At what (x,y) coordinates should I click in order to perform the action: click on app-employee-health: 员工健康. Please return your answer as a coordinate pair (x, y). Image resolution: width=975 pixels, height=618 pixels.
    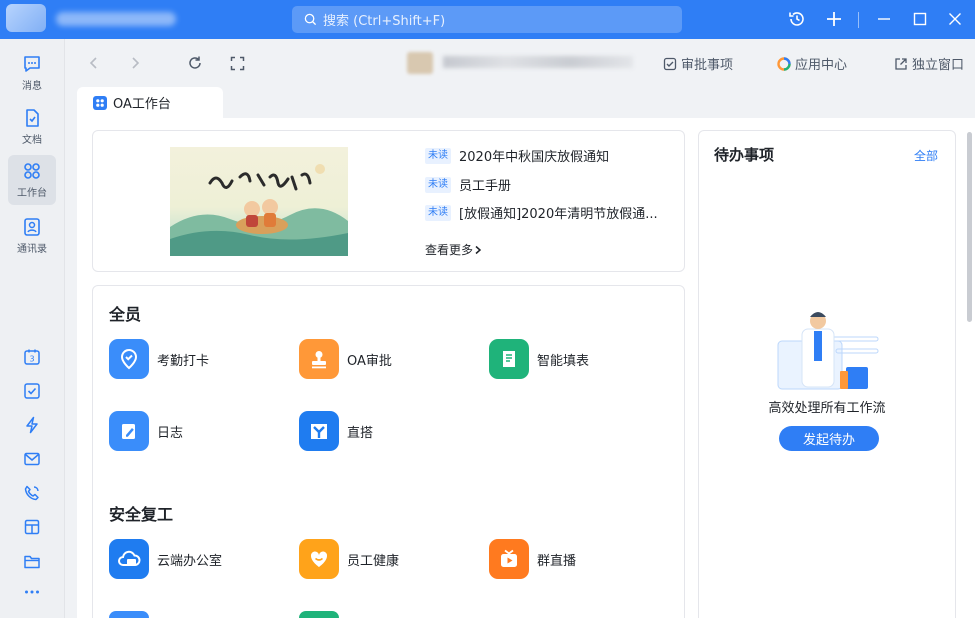
    Looking at the image, I should click on (349, 559).